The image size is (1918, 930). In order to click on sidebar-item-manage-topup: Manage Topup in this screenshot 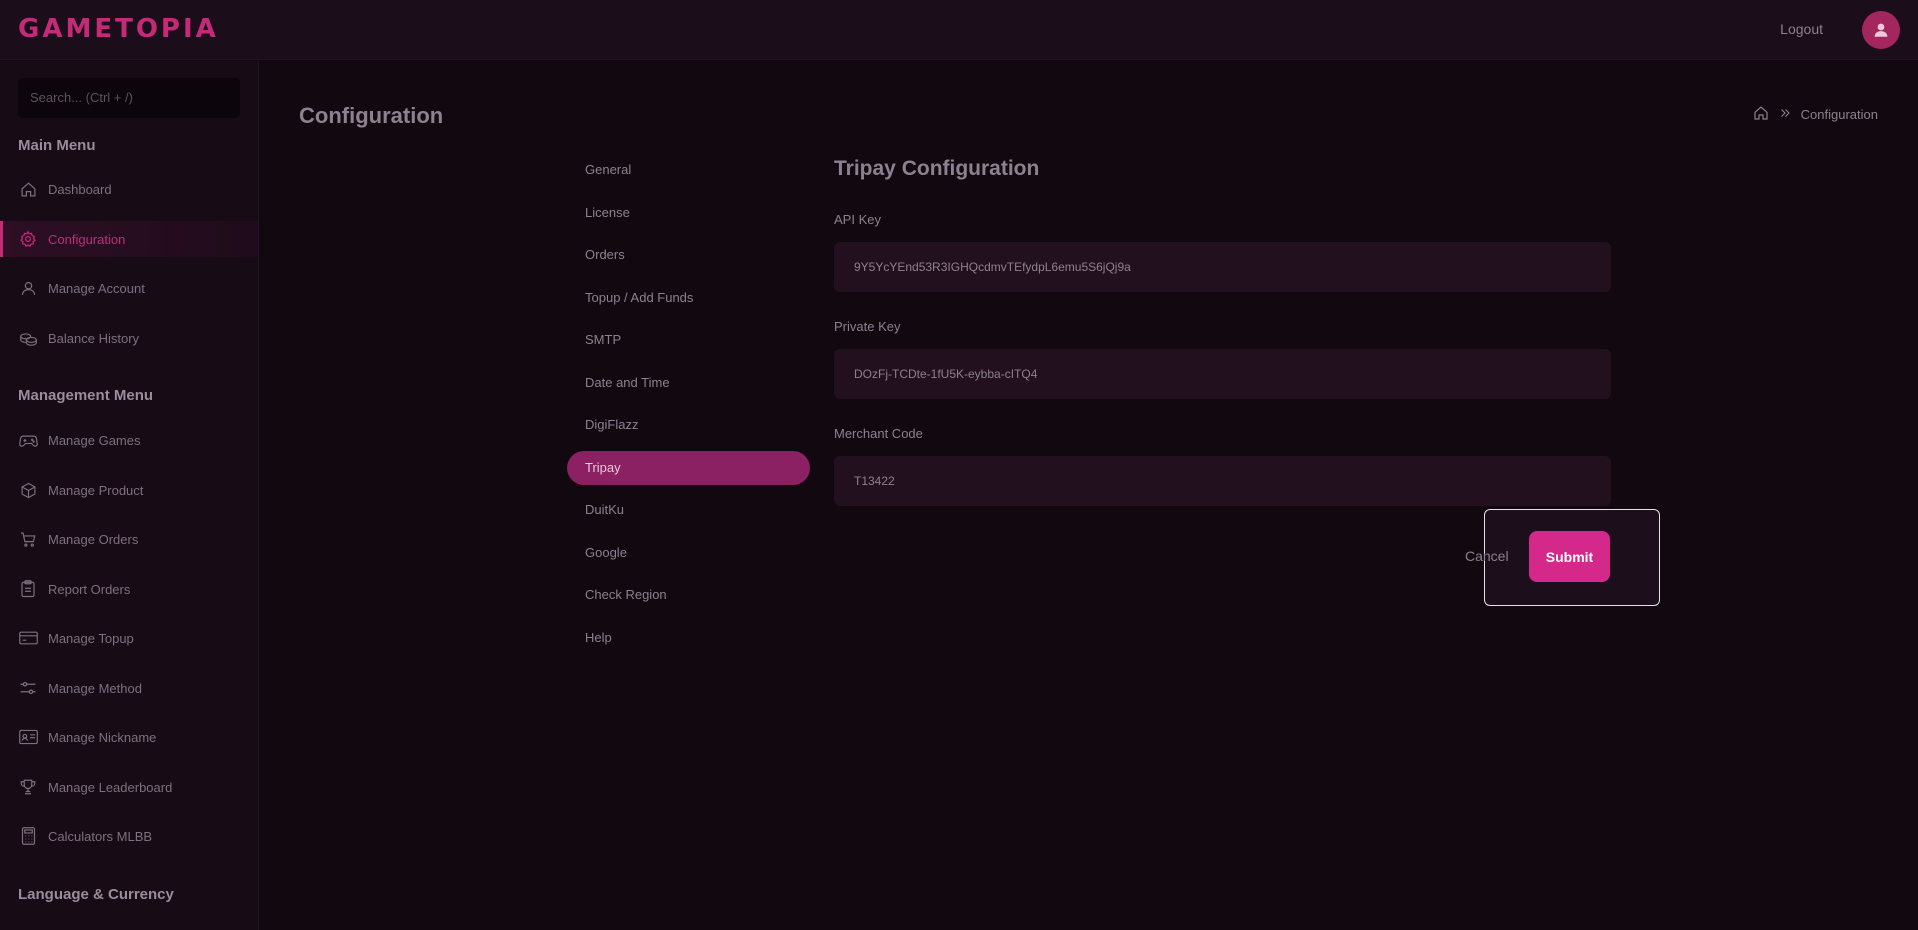, I will do `click(129, 638)`.